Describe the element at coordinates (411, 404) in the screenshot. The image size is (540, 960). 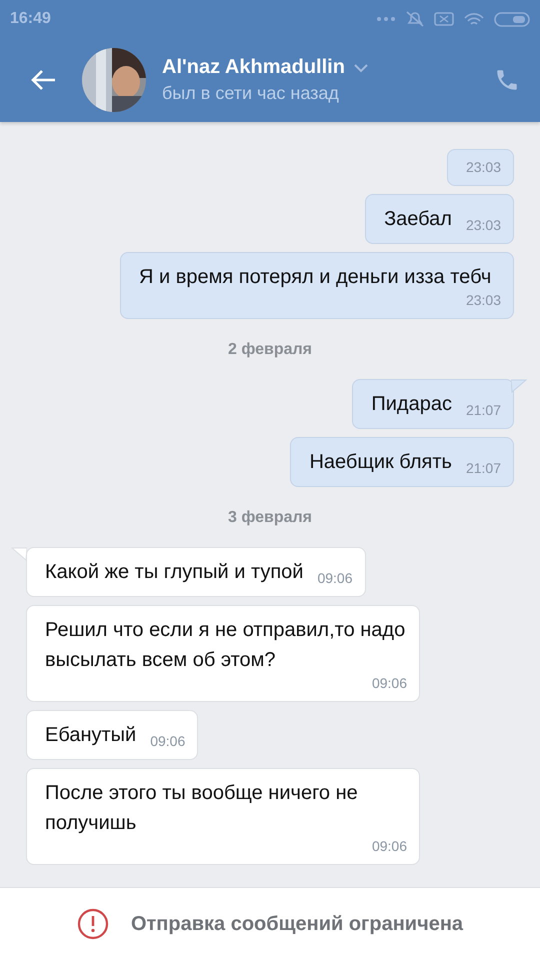
I see `message-text: Пидарас` at that location.